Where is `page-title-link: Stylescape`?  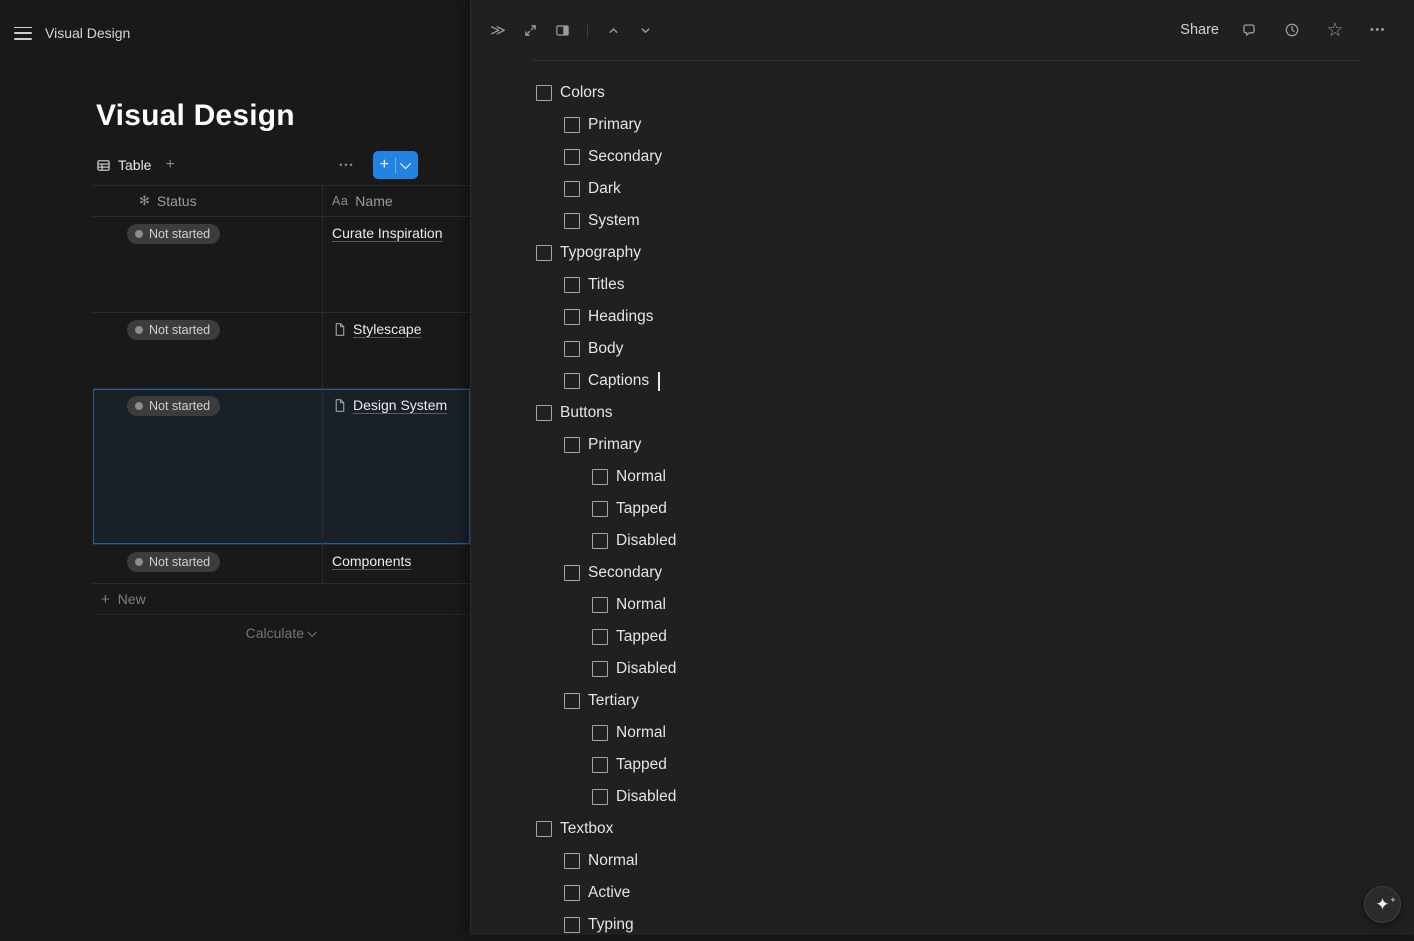
page-title-link: Stylescape is located at coordinates (387, 329).